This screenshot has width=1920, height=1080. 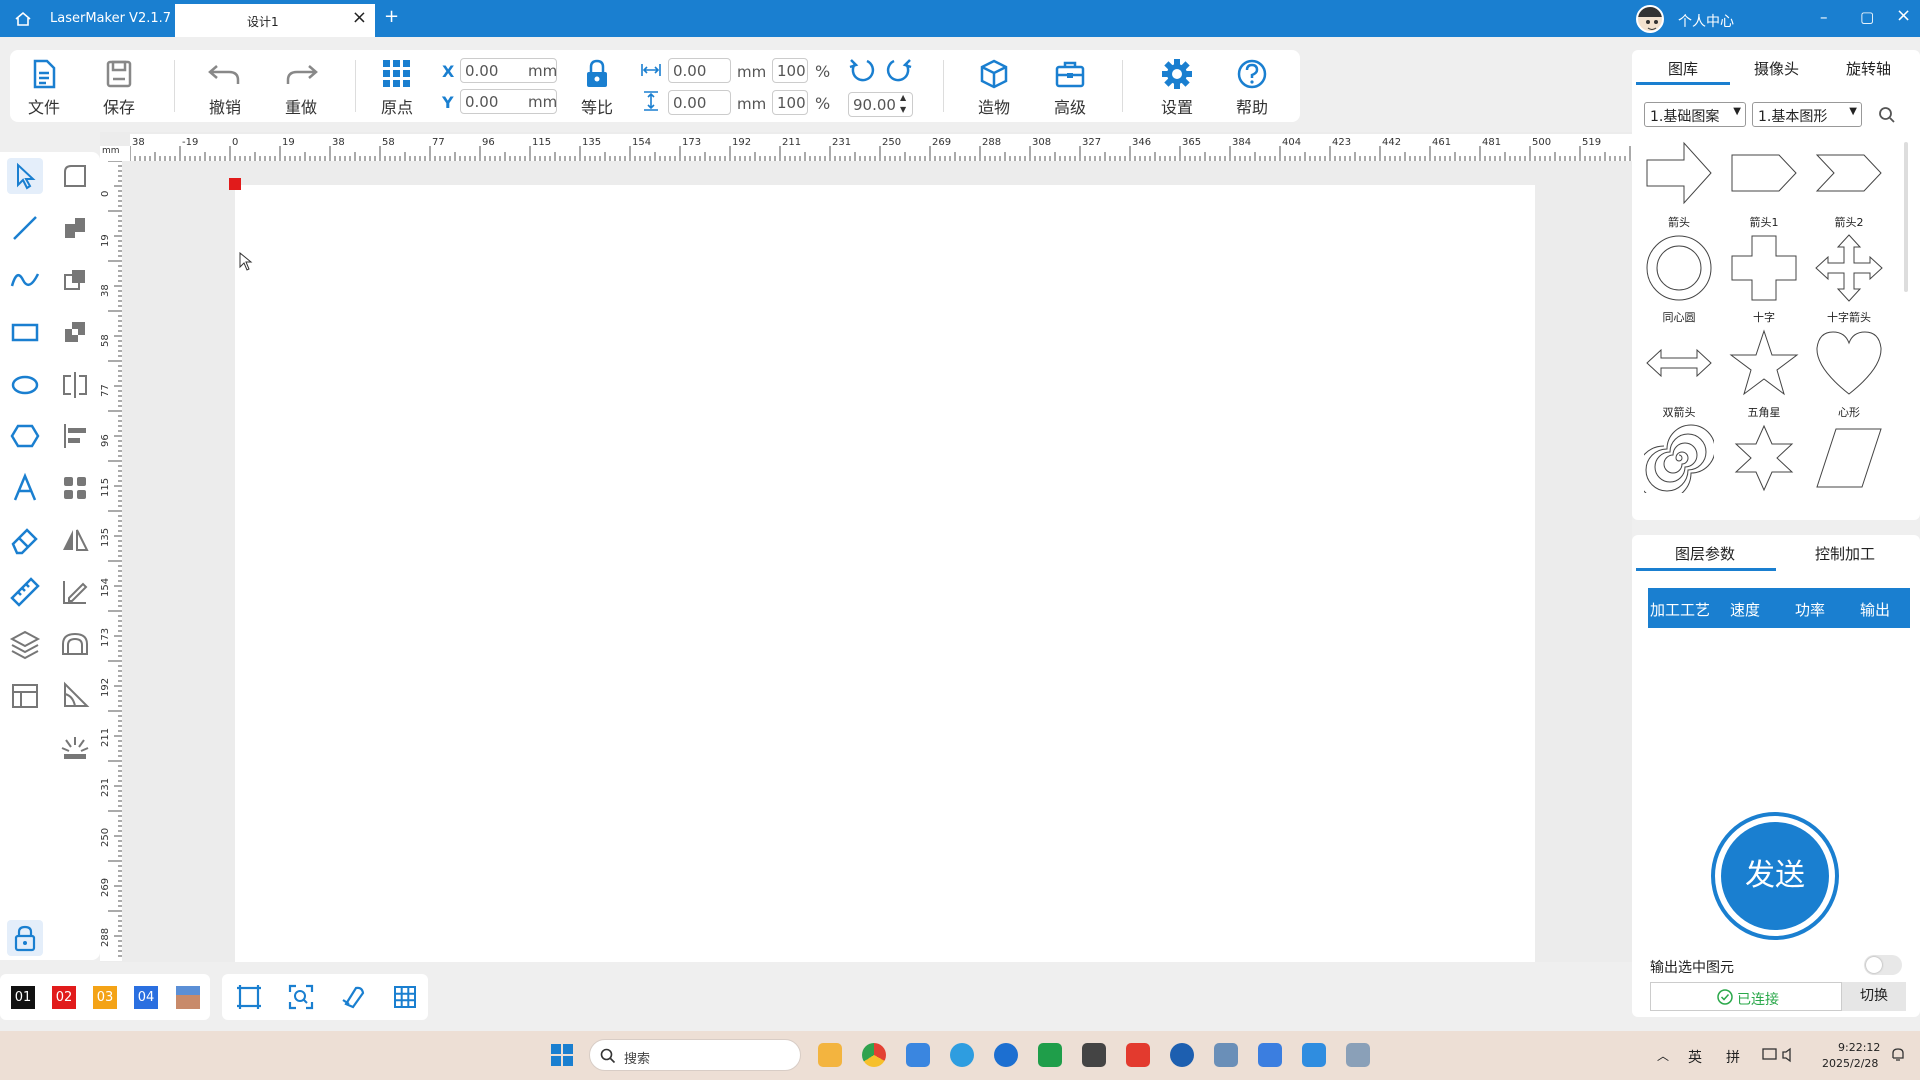 I want to click on rotate-cw-icon, so click(x=899, y=71).